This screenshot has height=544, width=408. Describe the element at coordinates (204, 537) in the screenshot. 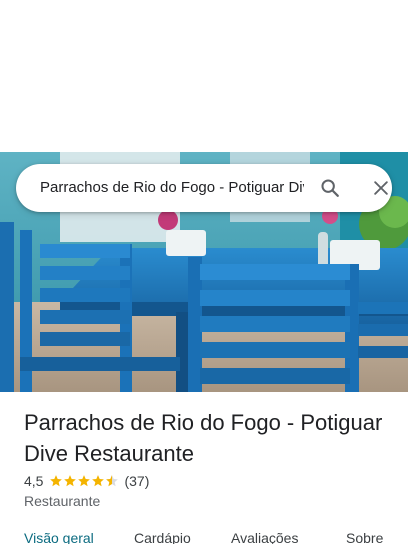

I see `place-tabs: Visão geral Cardápio Avaliações Sobre` at that location.